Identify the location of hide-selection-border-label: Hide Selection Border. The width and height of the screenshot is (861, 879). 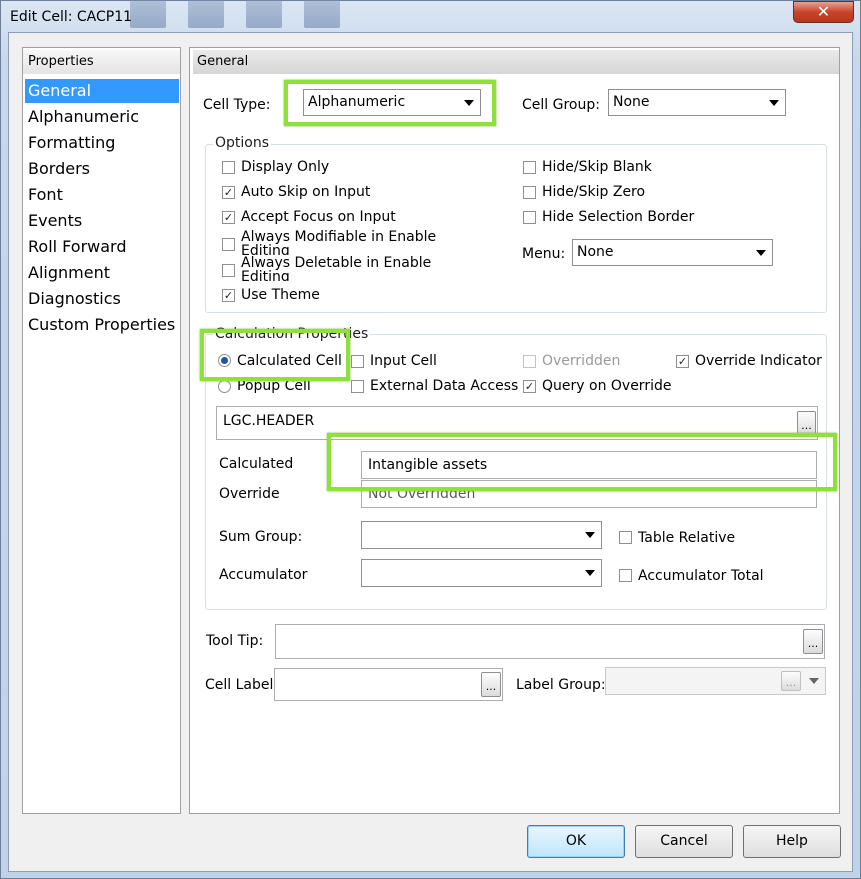
(618, 217).